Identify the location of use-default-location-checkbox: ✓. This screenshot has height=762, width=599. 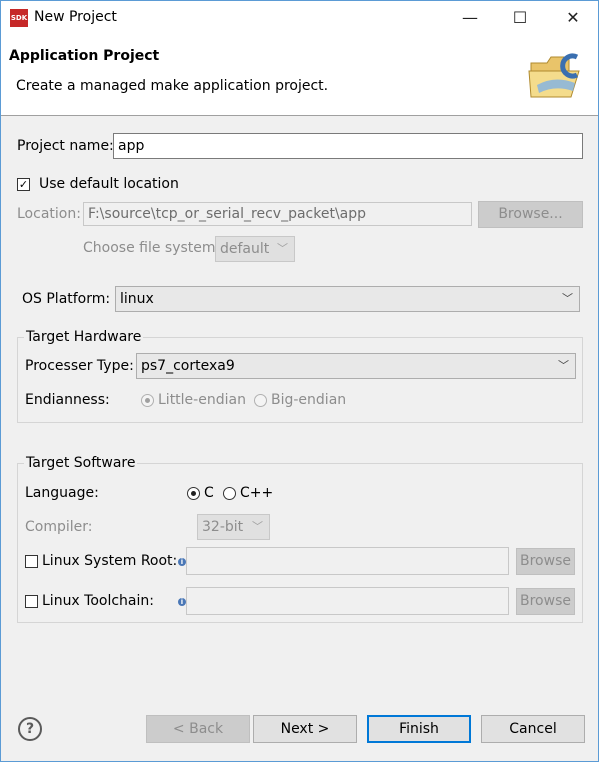
(23, 184).